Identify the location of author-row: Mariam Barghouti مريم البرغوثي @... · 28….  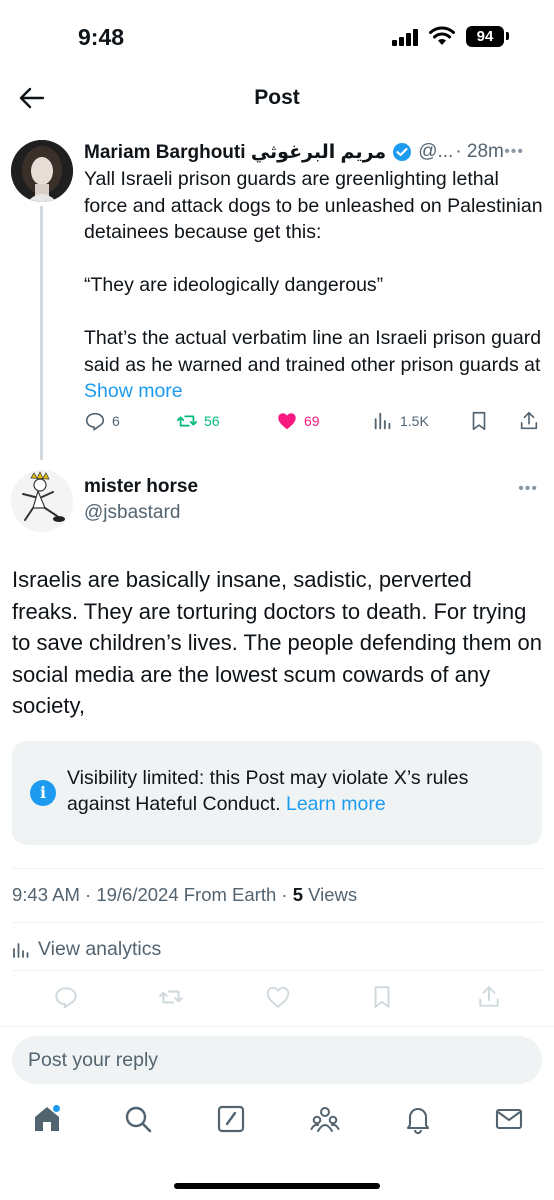
(312, 152).